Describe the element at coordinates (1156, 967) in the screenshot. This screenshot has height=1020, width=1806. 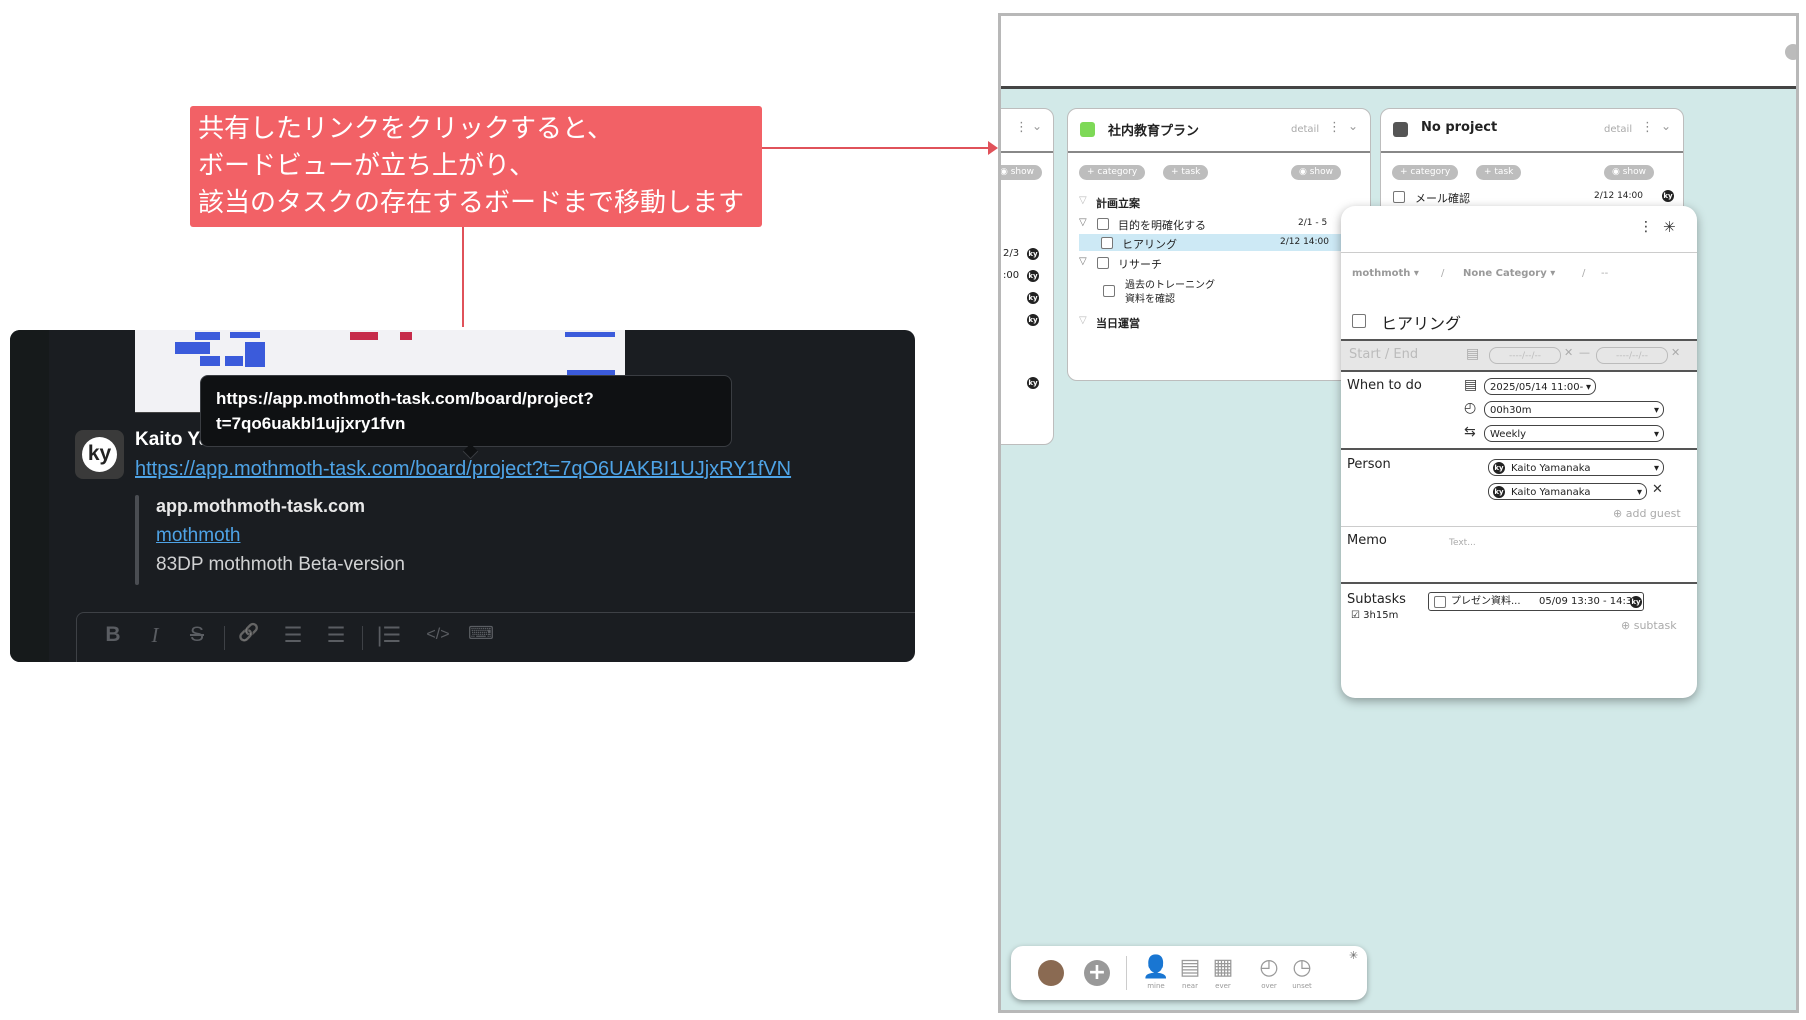
I see `person-icon: 👤` at that location.